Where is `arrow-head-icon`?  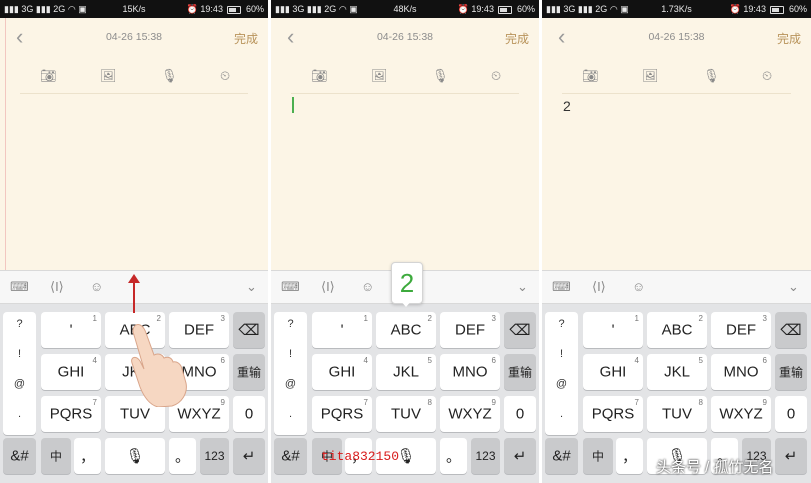
arrow-head-icon is located at coordinates (134, 278).